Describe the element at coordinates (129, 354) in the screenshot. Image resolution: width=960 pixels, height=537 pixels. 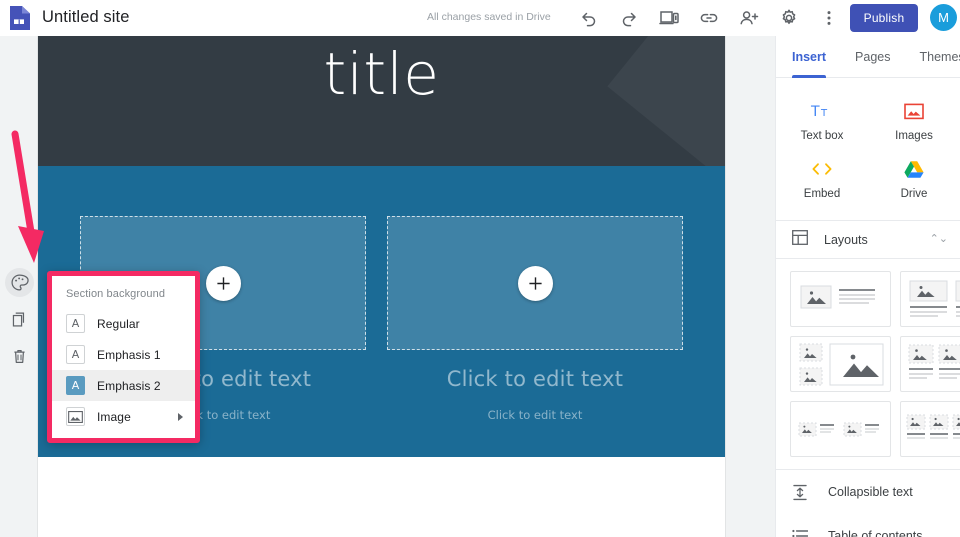
I see `menu-item-label: Emphasis 1` at that location.